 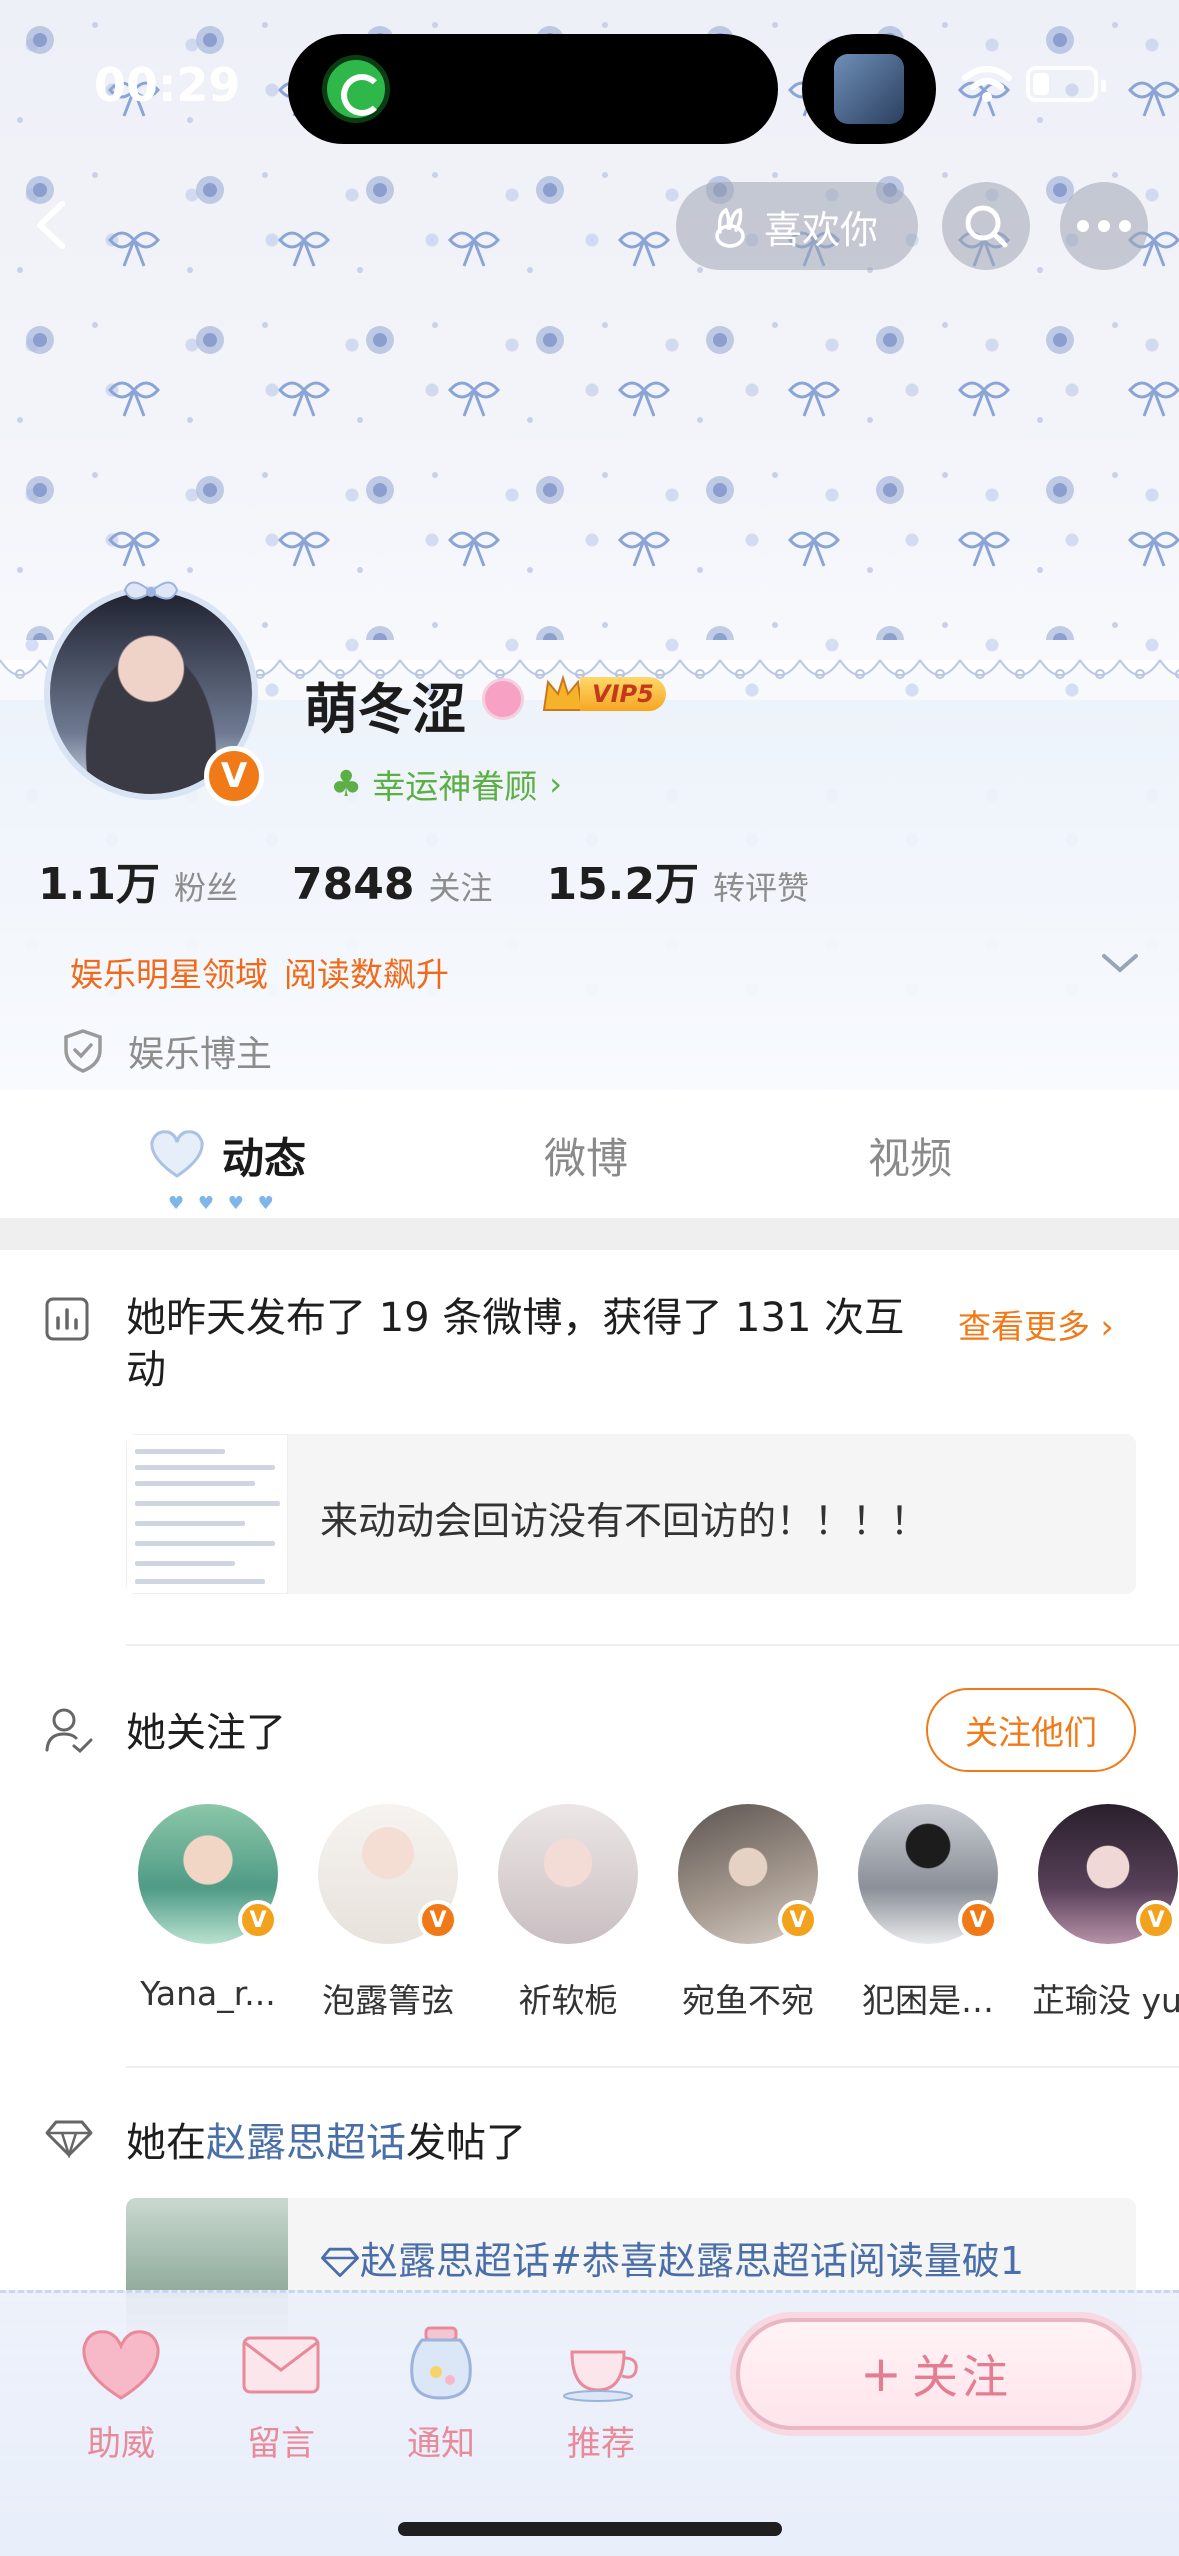 I want to click on media-thumbnail, so click(x=869, y=89).